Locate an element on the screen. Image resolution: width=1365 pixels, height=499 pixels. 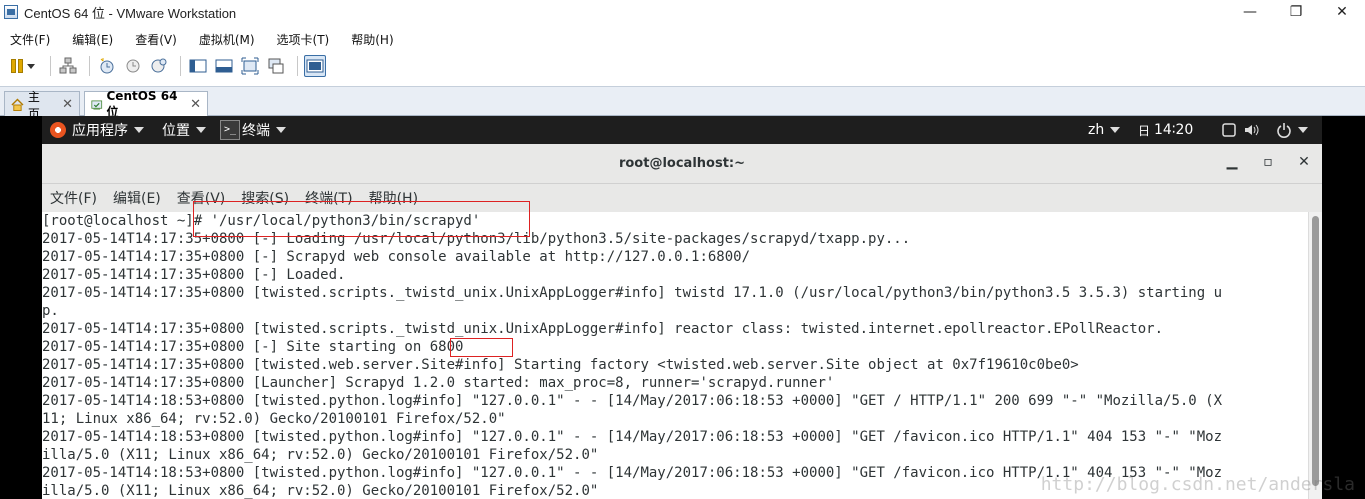
places-menu: 位置 is located at coordinates (184, 130).